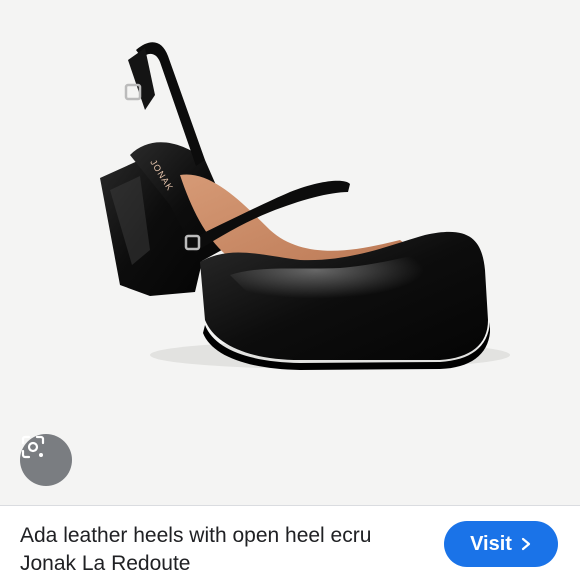 The image size is (580, 581). I want to click on lens-search-icon, so click(33, 447).